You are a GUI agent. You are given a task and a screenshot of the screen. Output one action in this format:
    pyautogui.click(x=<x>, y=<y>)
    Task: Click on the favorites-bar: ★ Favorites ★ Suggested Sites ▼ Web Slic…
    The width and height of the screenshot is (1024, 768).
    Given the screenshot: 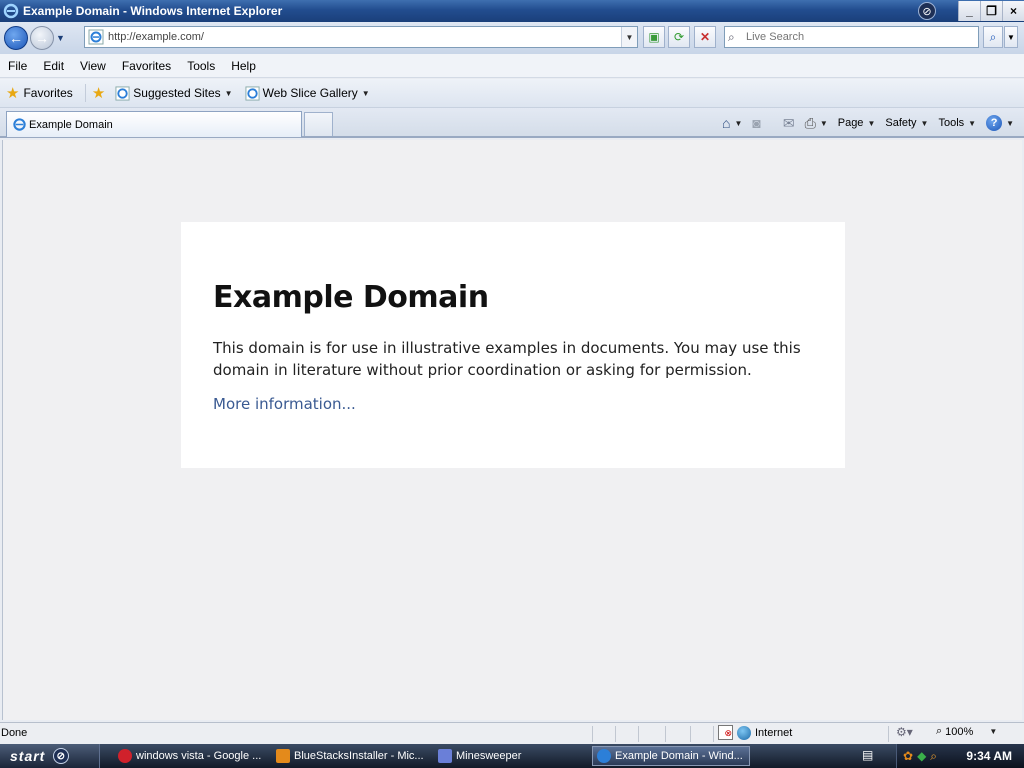 What is the action you would take?
    pyautogui.click(x=512, y=93)
    